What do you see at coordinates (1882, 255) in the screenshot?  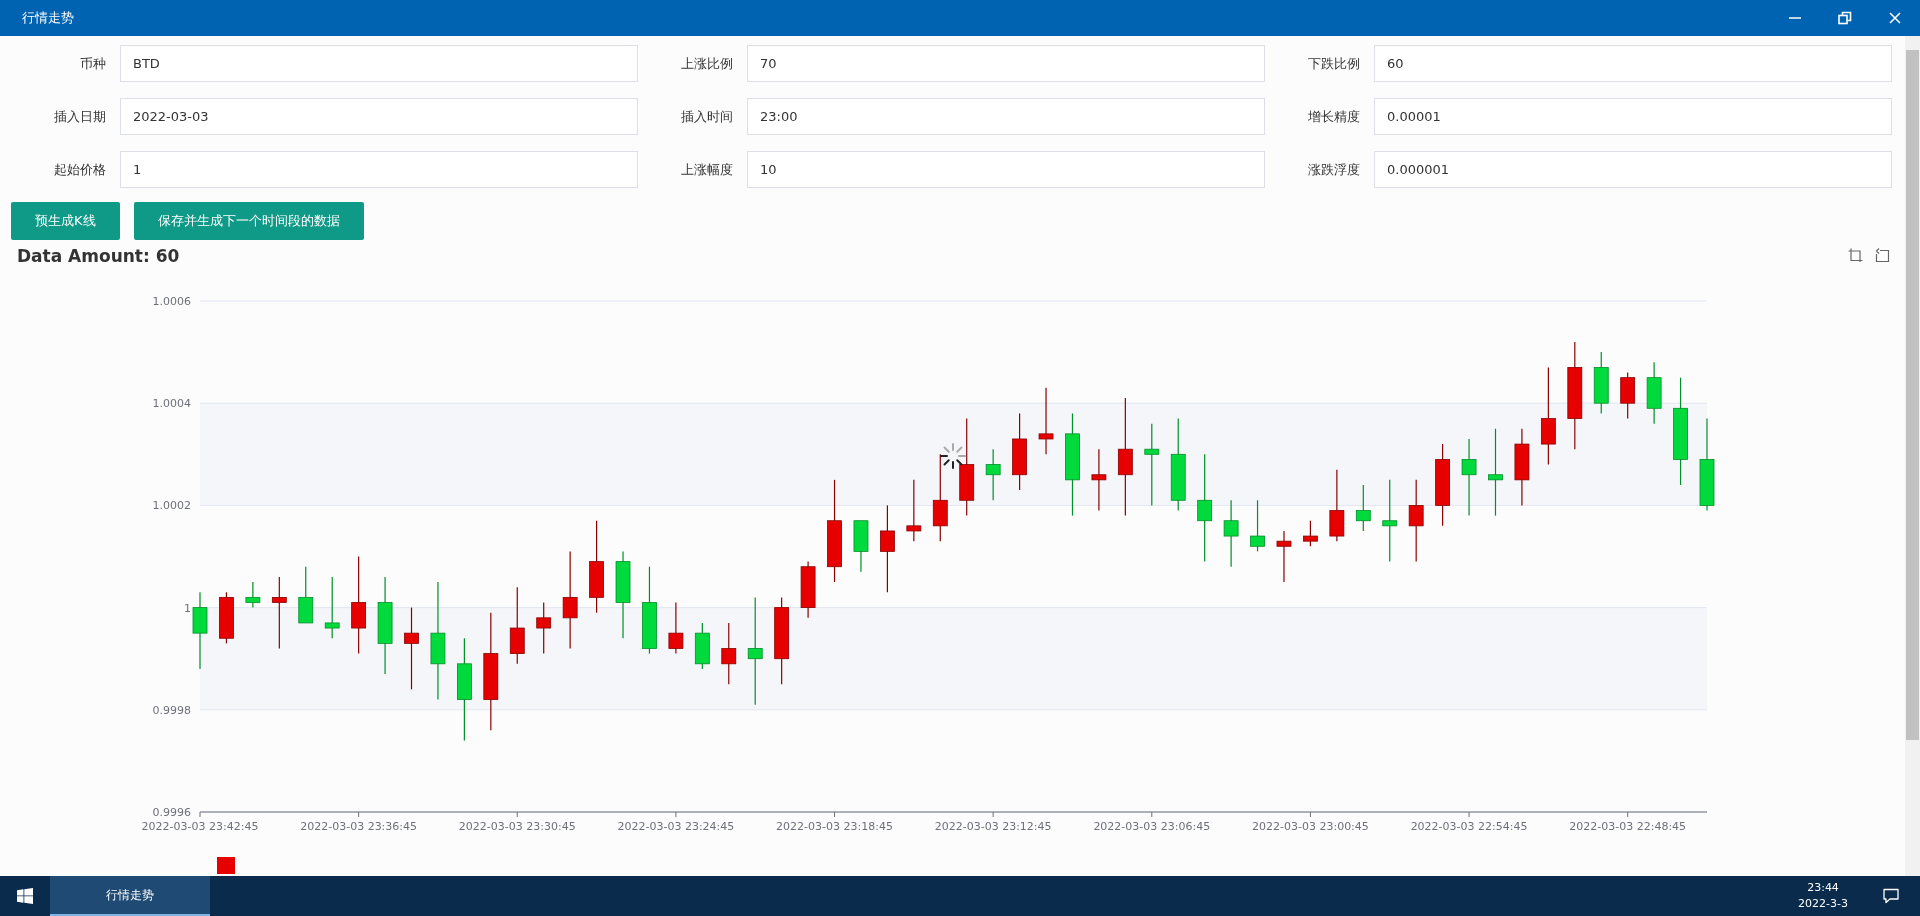 I see `reset-icon` at bounding box center [1882, 255].